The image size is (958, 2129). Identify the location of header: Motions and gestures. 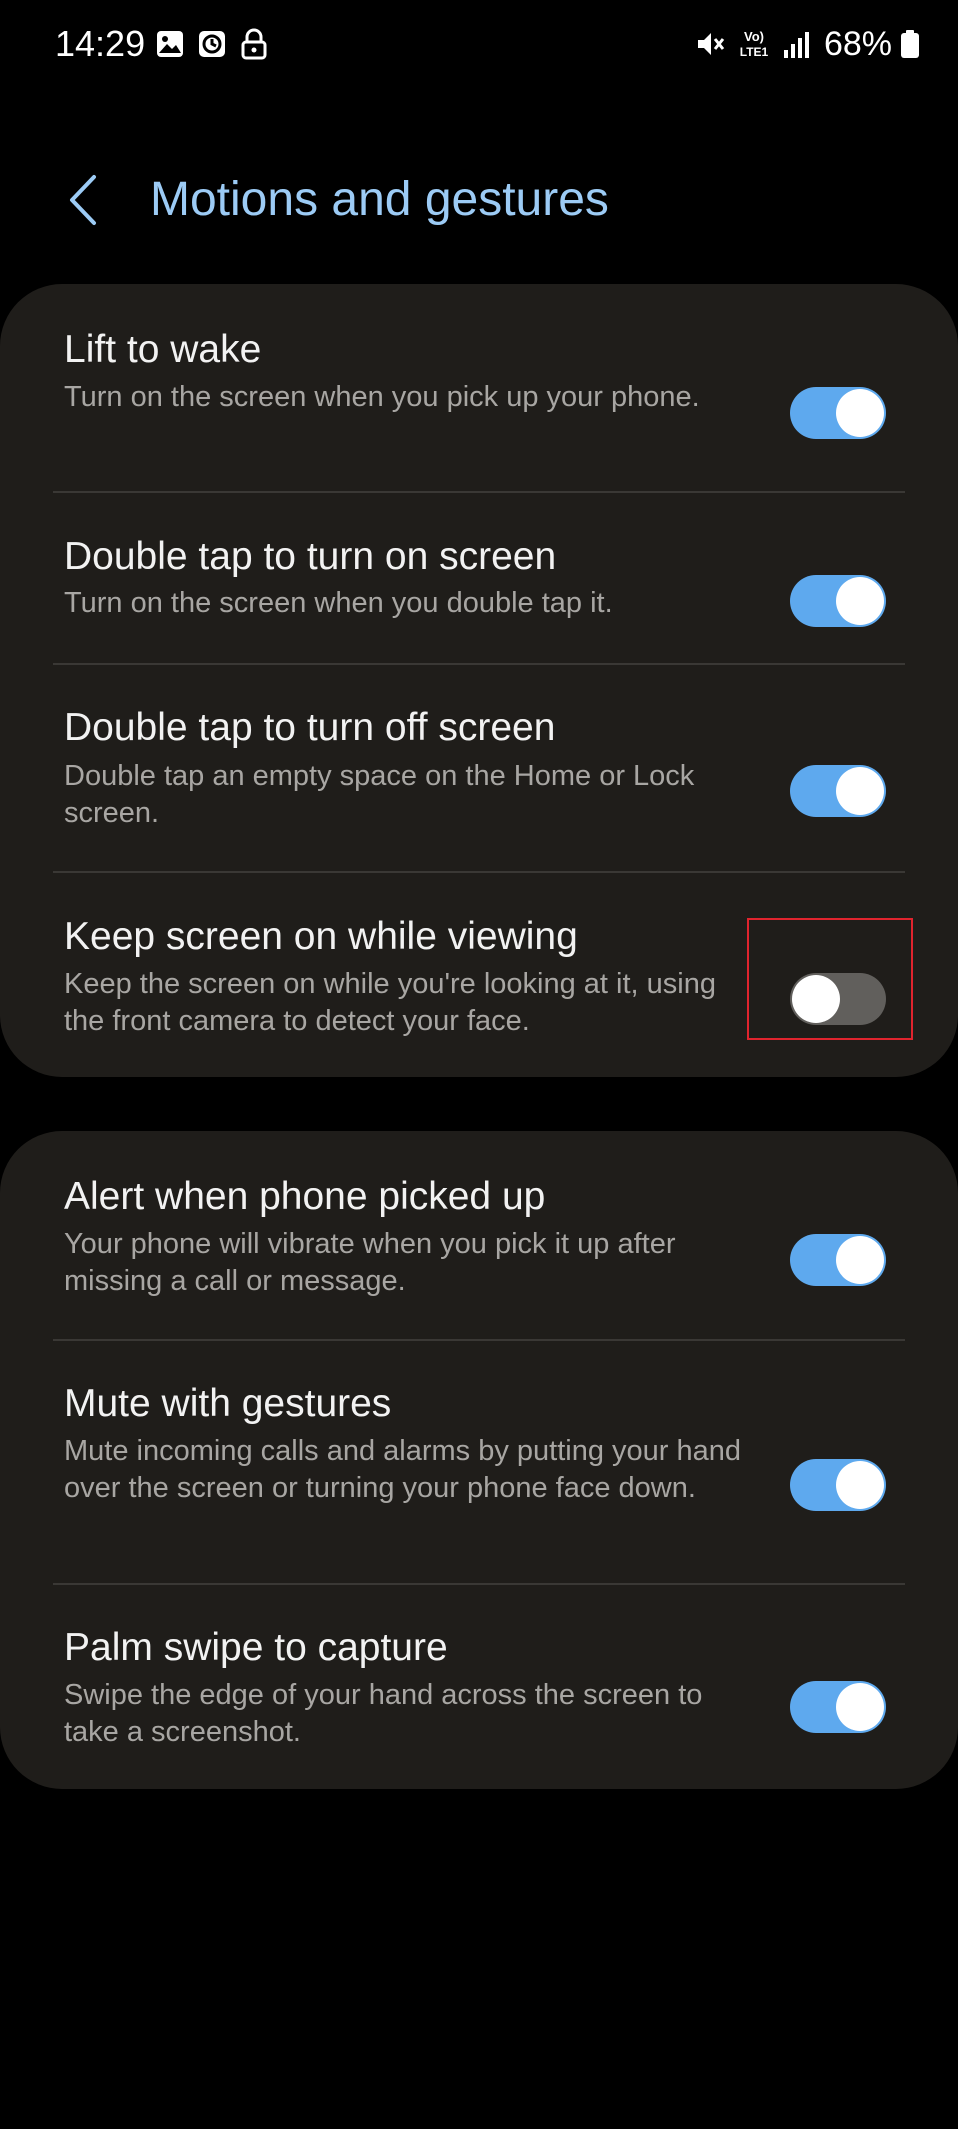
(479, 200).